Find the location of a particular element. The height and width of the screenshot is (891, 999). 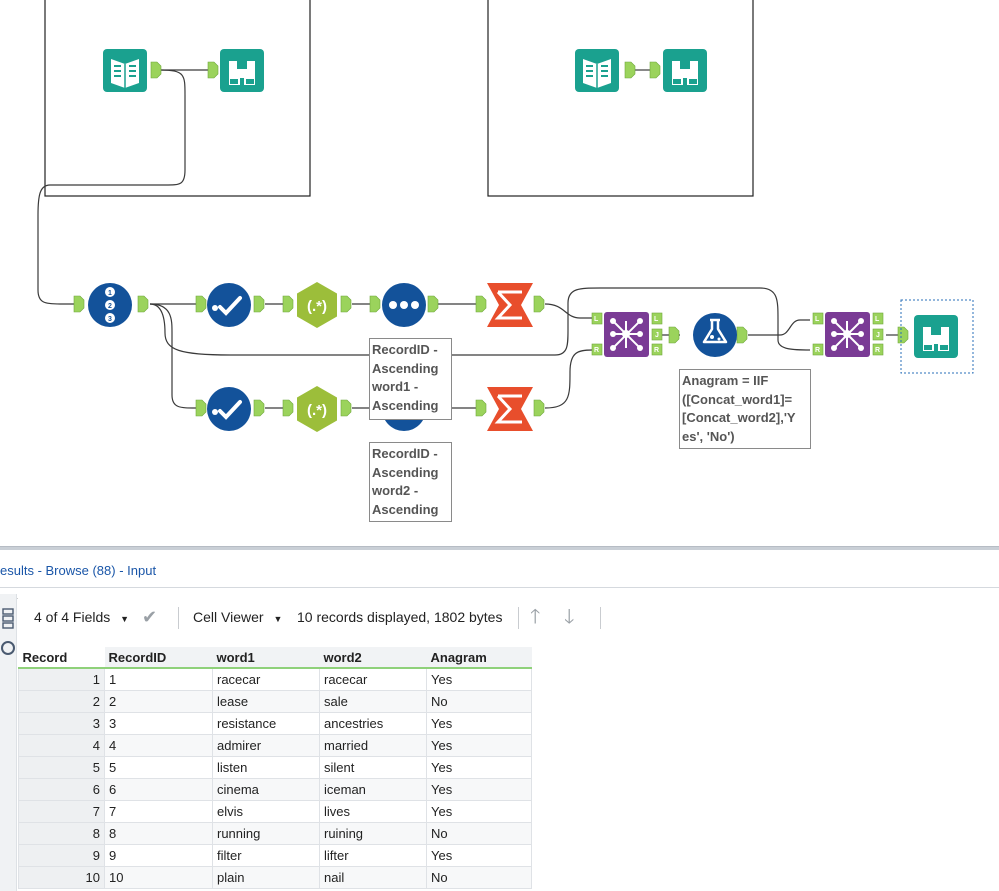

table-cell: 7 is located at coordinates (158, 811).